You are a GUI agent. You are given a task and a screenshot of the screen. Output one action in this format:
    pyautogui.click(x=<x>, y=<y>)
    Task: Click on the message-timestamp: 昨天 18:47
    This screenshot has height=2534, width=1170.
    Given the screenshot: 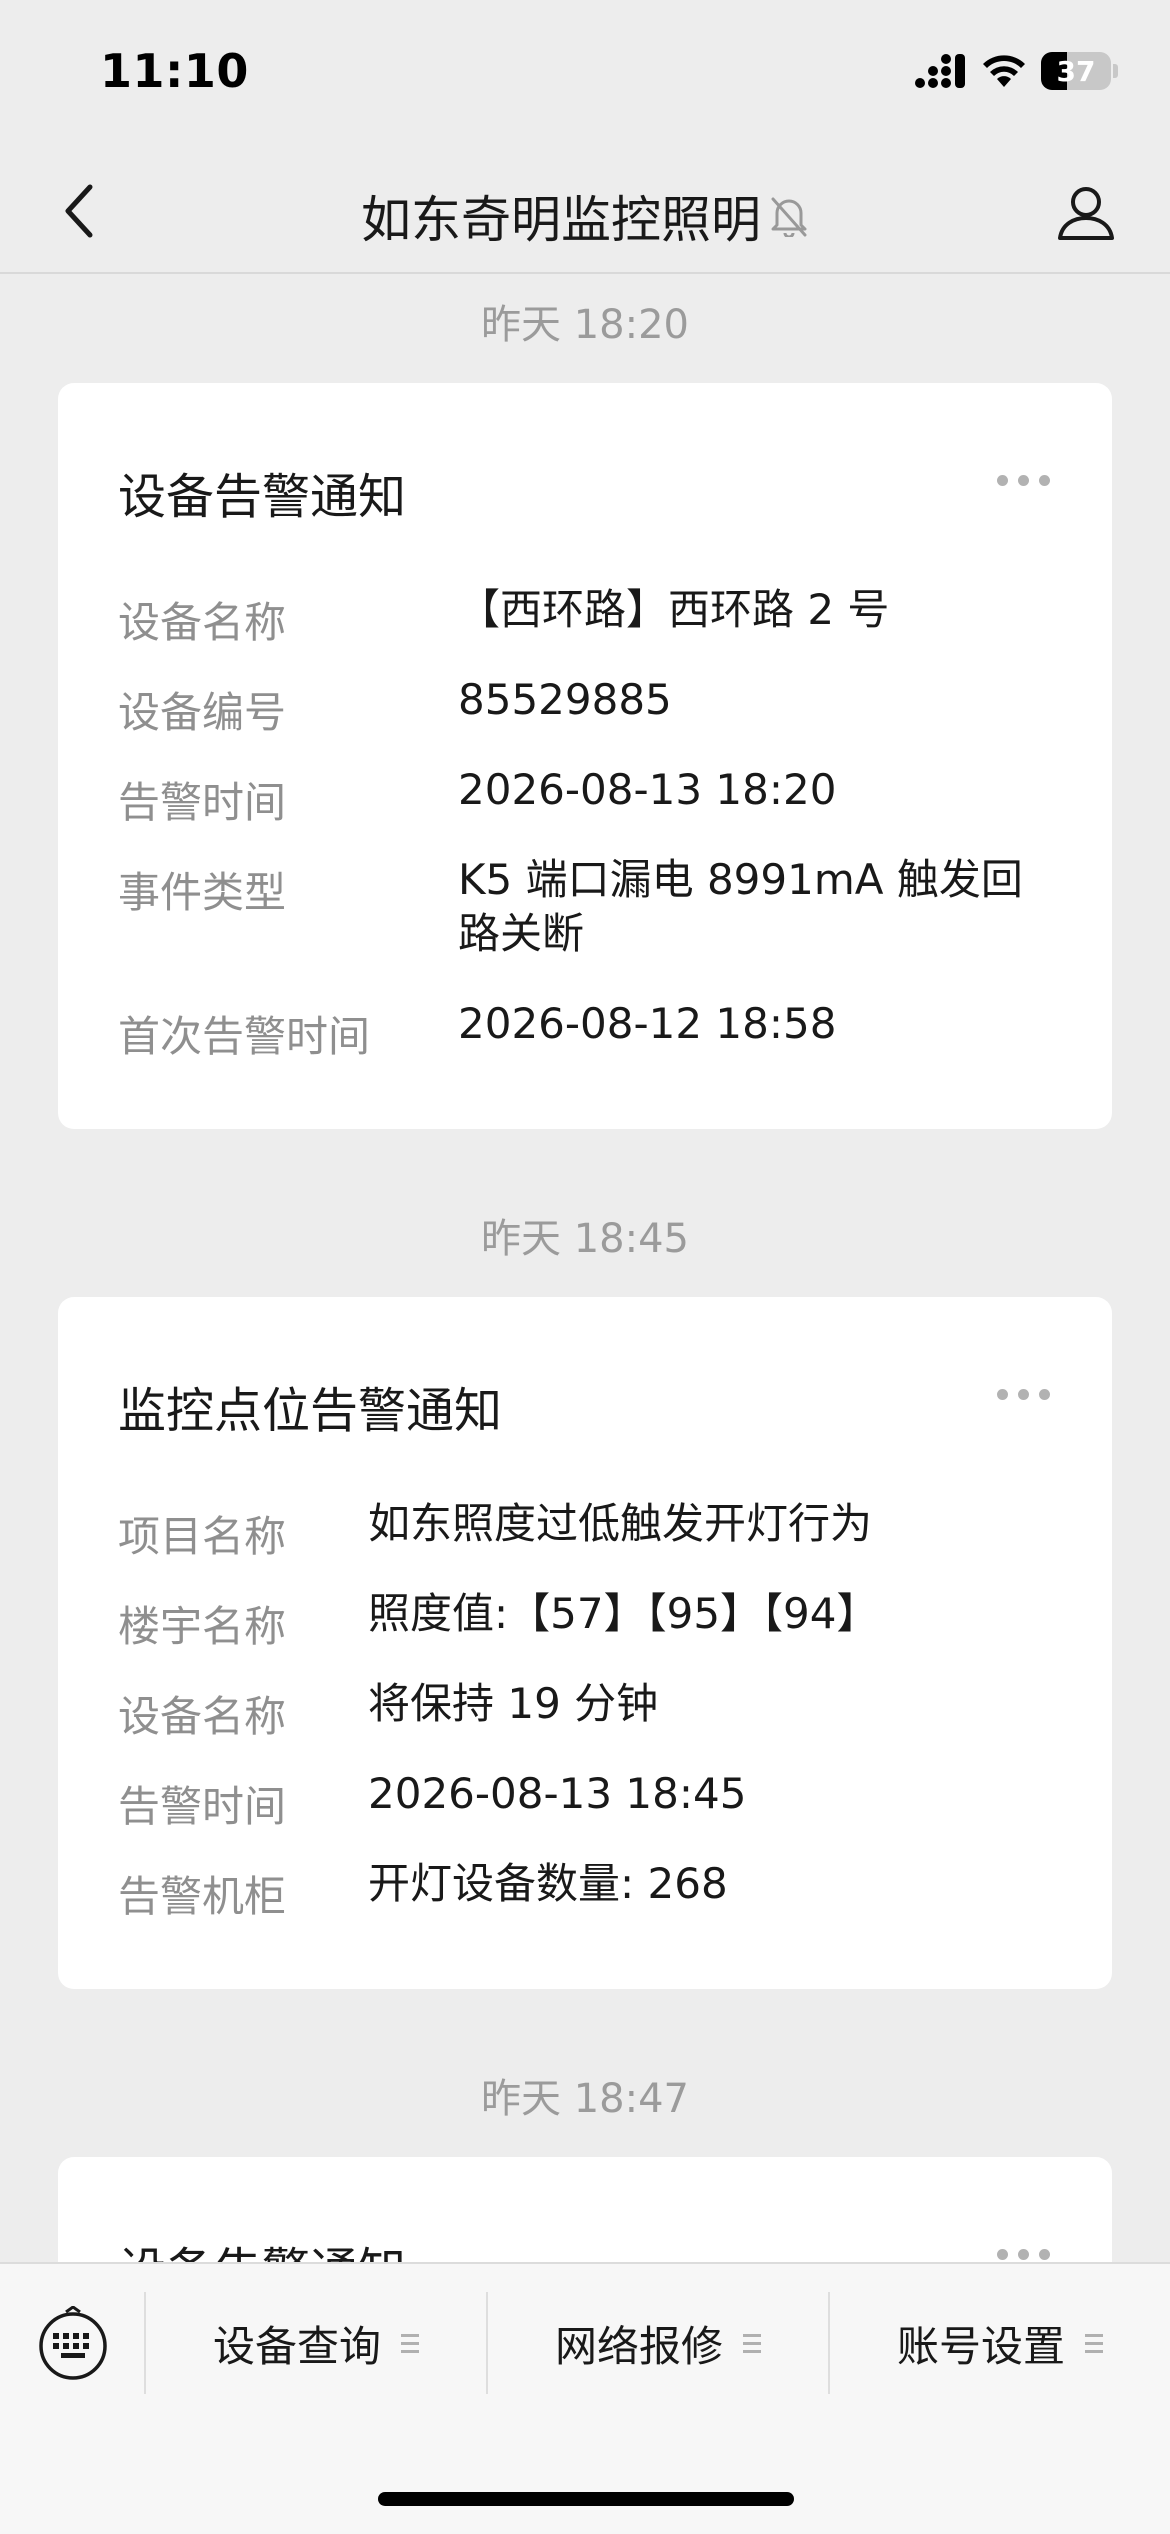 What is the action you would take?
    pyautogui.click(x=585, y=2099)
    